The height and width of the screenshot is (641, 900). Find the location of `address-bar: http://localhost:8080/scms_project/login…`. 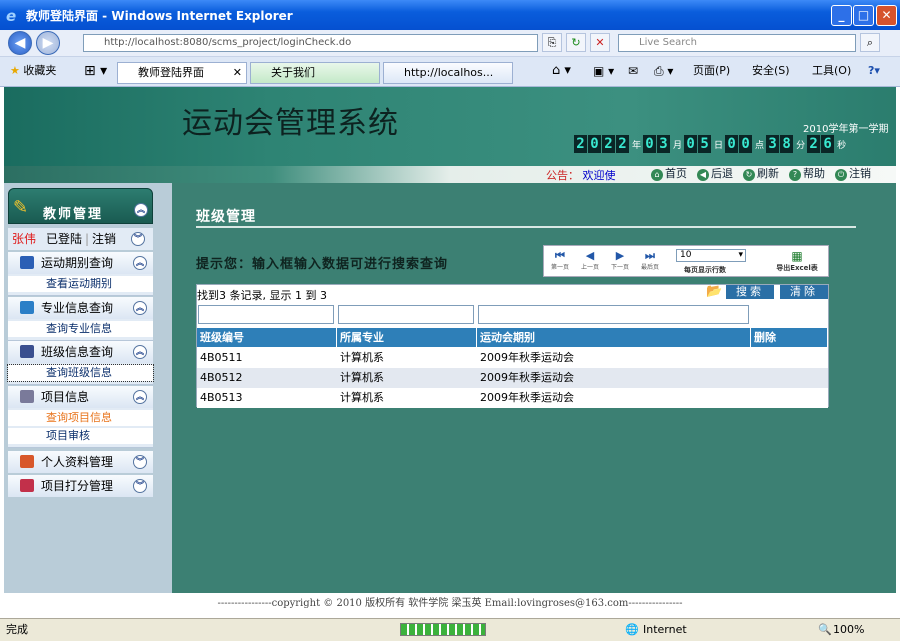

address-bar: http://localhost:8080/scms_project/login… is located at coordinates (310, 43).